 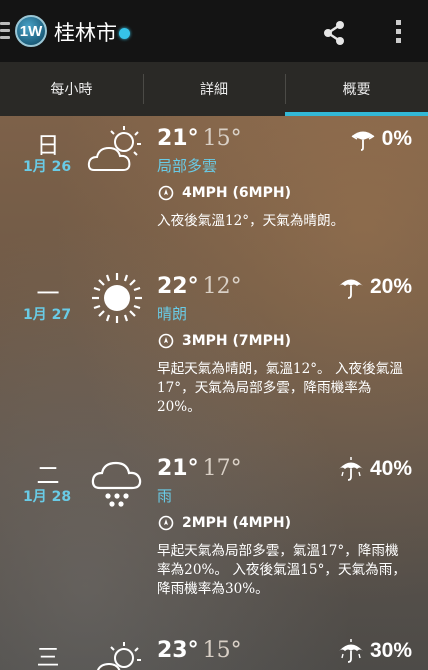 I want to click on wind-speed: 2MPH (4MPH), so click(x=236, y=523).